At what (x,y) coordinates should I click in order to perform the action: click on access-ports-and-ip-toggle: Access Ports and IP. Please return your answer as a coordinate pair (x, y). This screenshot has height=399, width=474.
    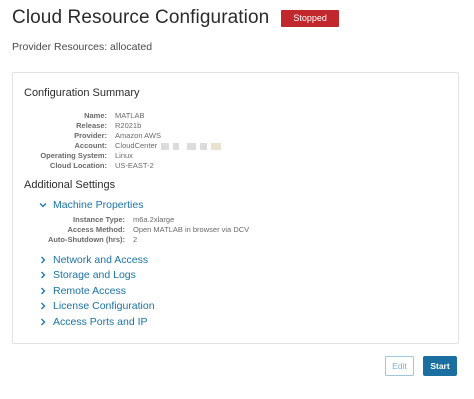
    Looking at the image, I should click on (92, 322).